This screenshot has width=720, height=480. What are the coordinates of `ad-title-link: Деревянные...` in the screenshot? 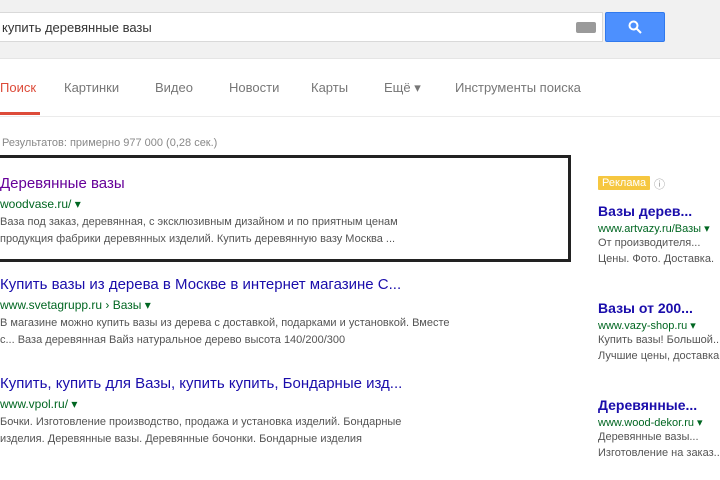 It's located at (659, 405).